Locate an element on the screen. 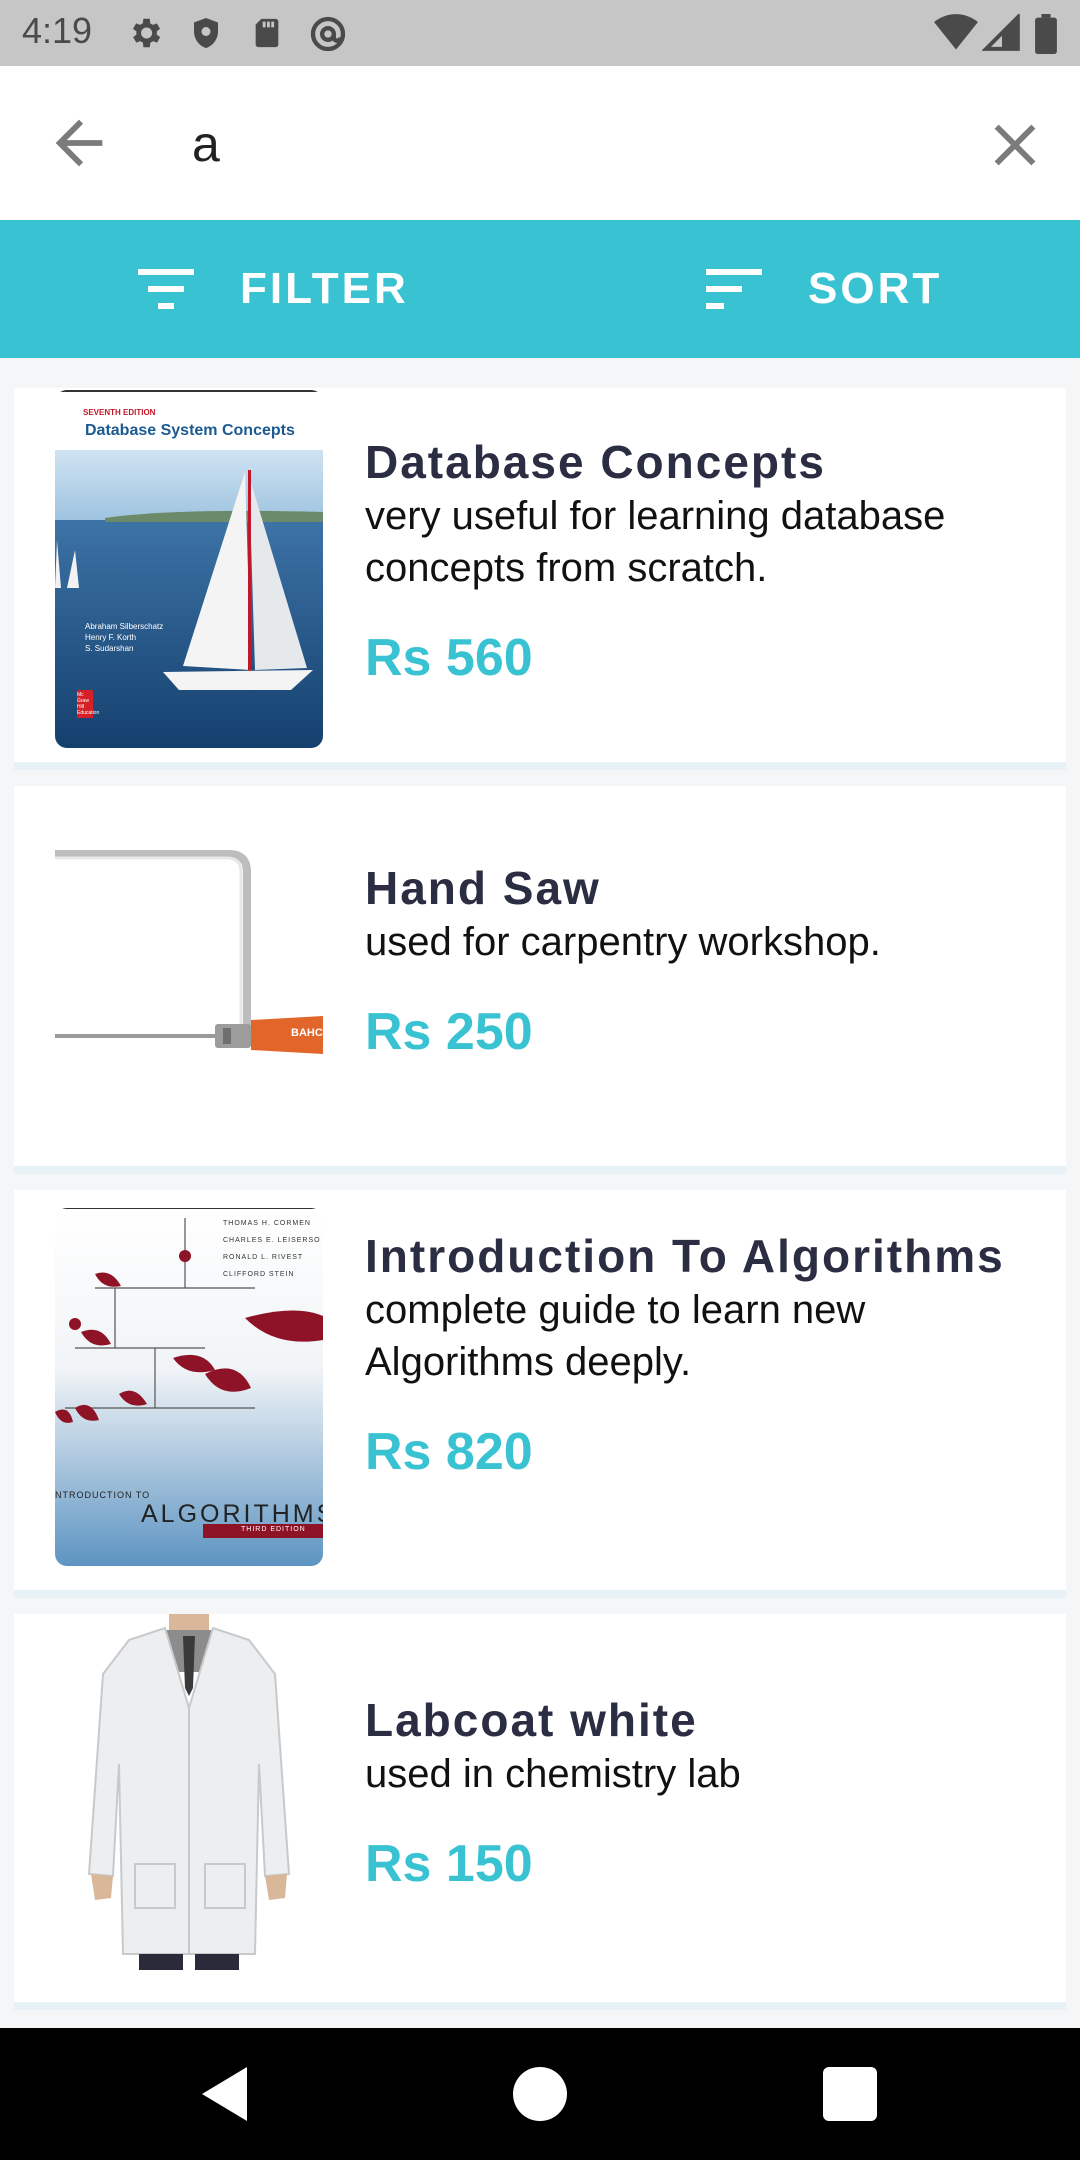  product-image: BAHC is located at coordinates (189, 977).